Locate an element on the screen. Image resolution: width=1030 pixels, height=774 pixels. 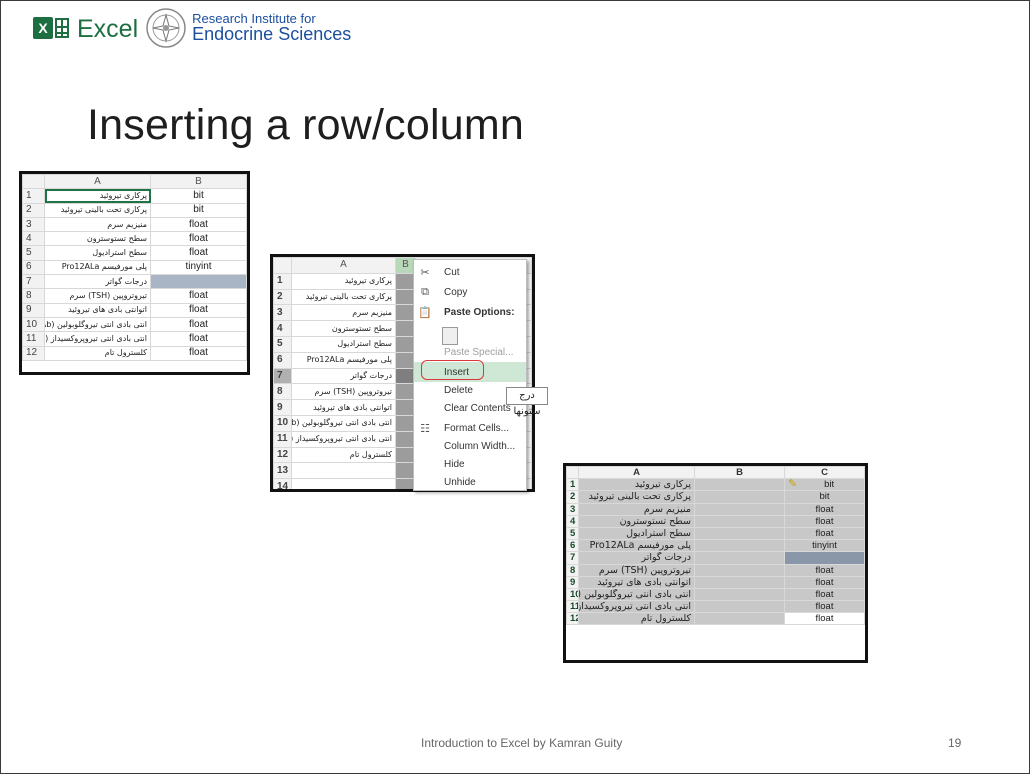
cell-a is located at coordinates (343, 471).